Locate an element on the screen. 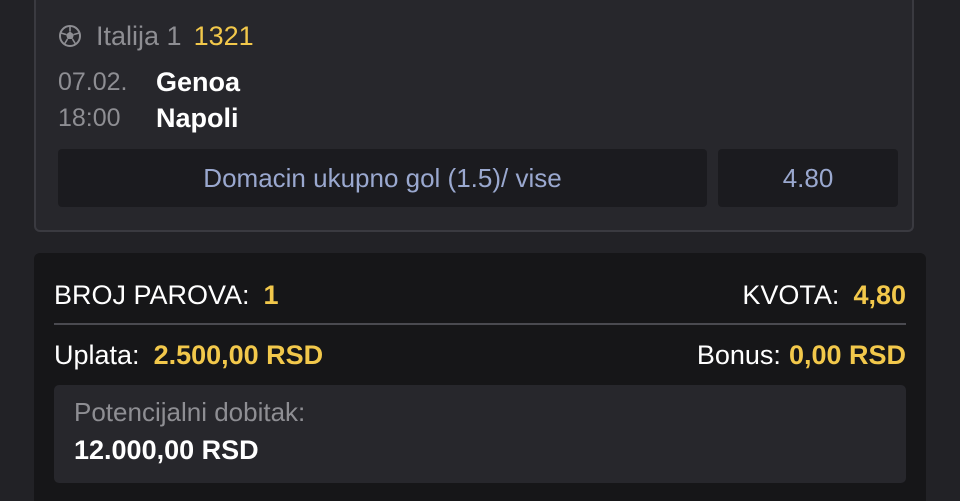 The image size is (960, 501). league-row: Italija 1 1321 is located at coordinates (156, 36).